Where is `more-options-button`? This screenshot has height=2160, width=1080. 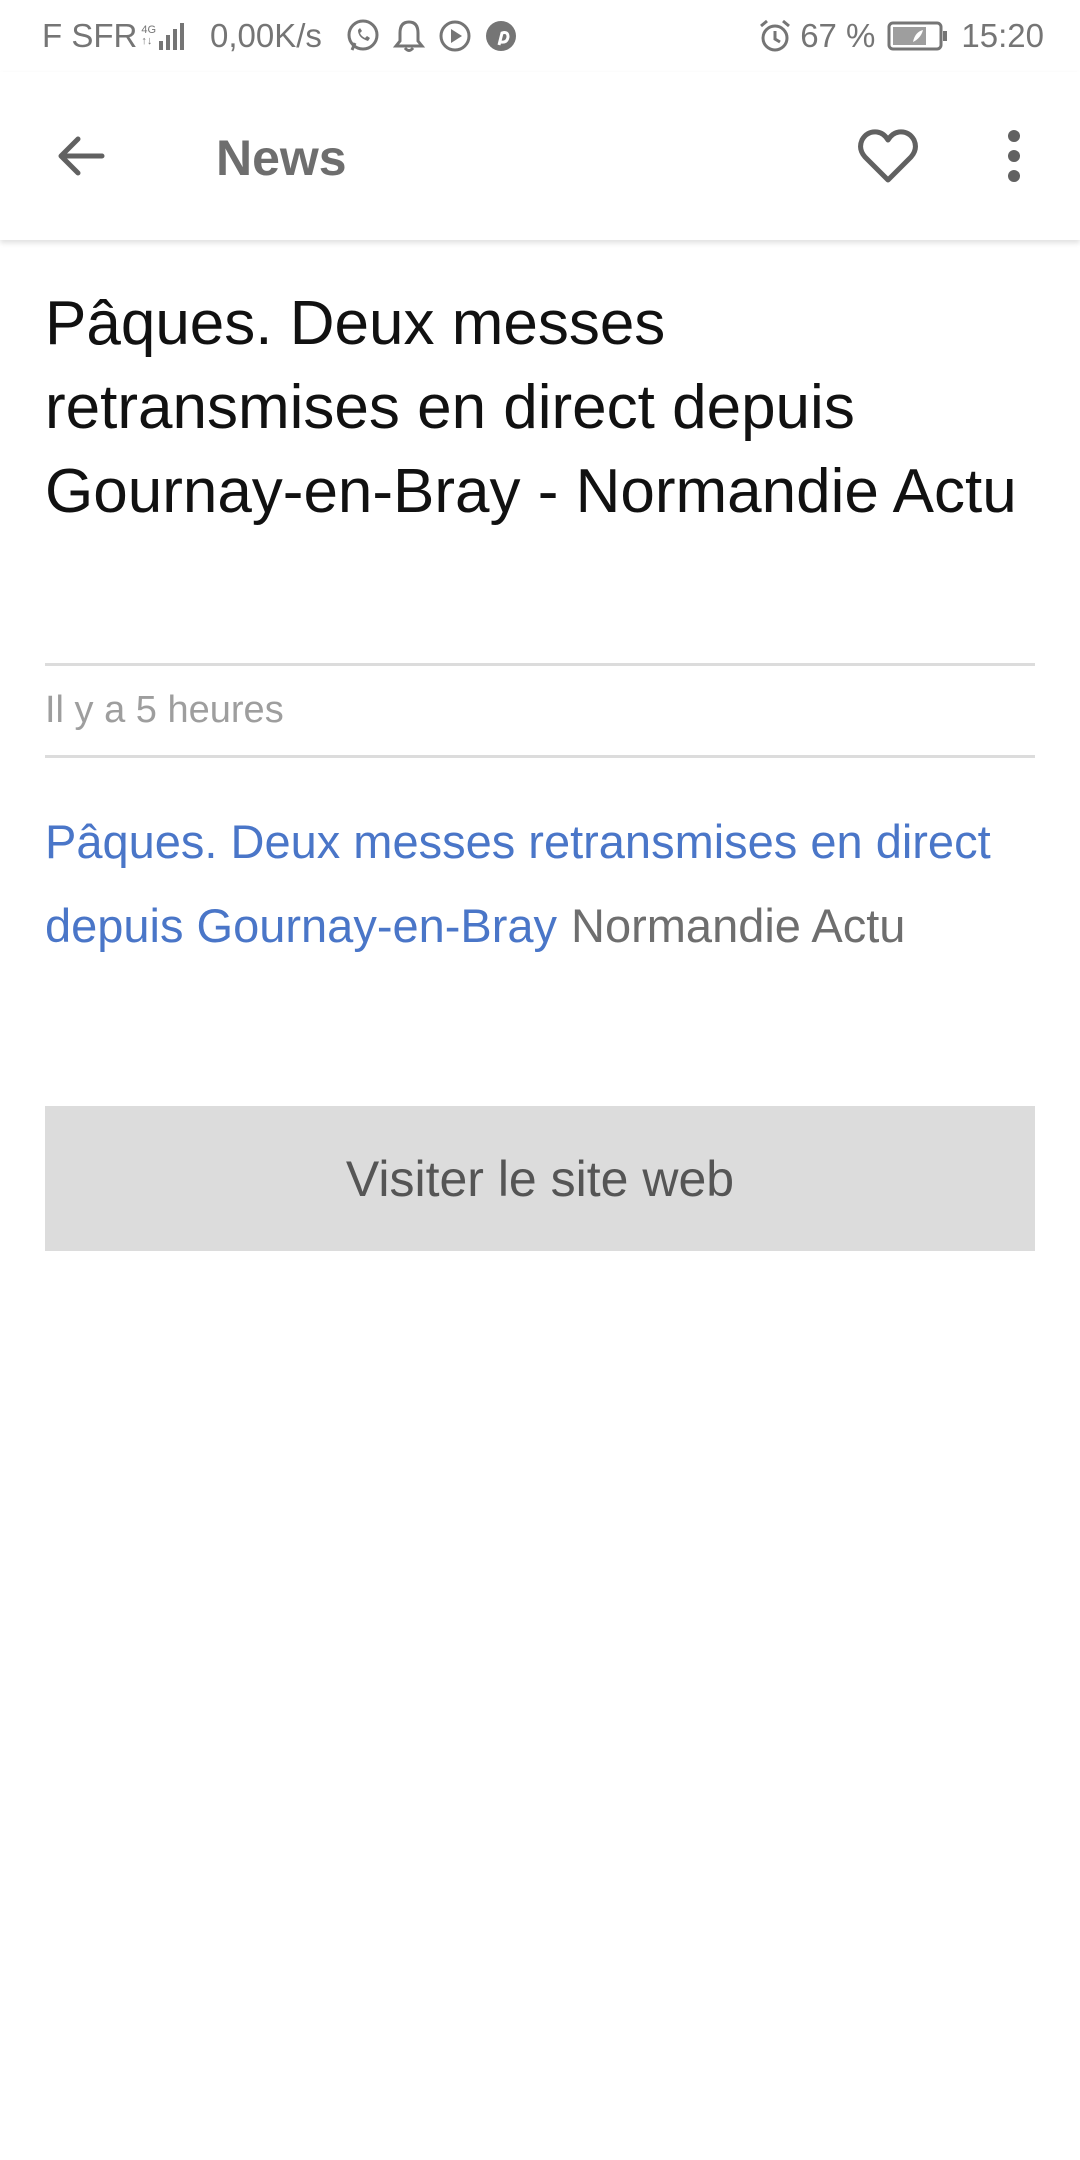 more-options-button is located at coordinates (1014, 156).